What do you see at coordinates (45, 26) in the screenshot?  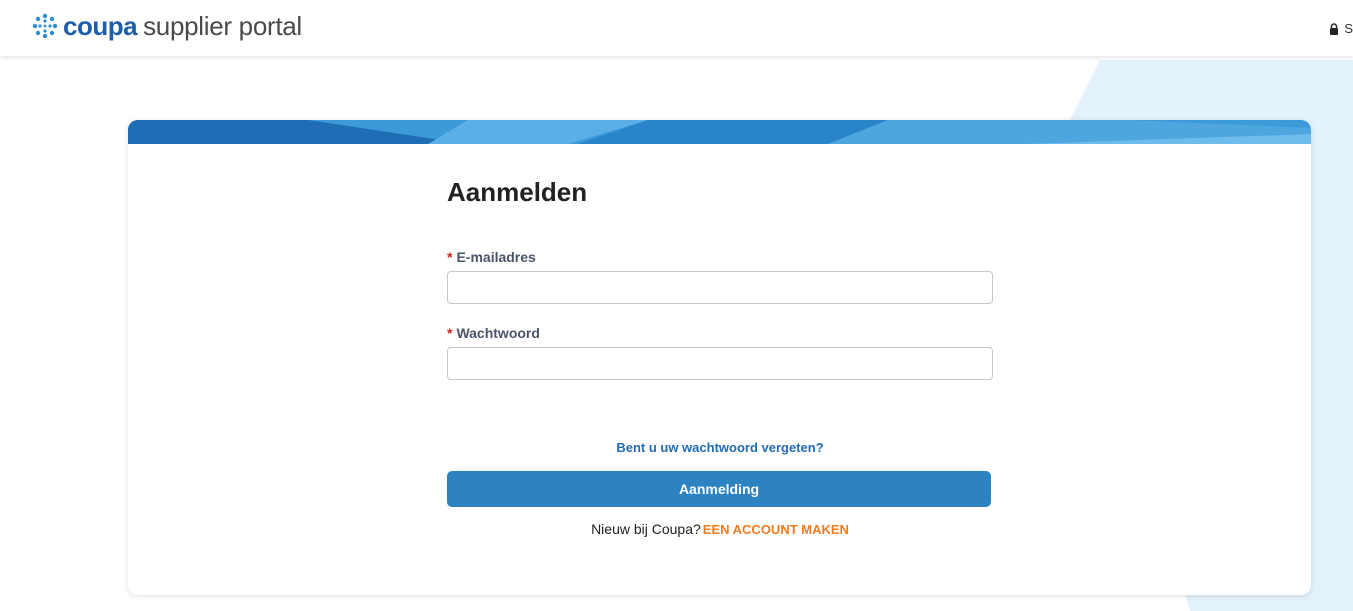 I see `coupa-logo-mark-icon` at bounding box center [45, 26].